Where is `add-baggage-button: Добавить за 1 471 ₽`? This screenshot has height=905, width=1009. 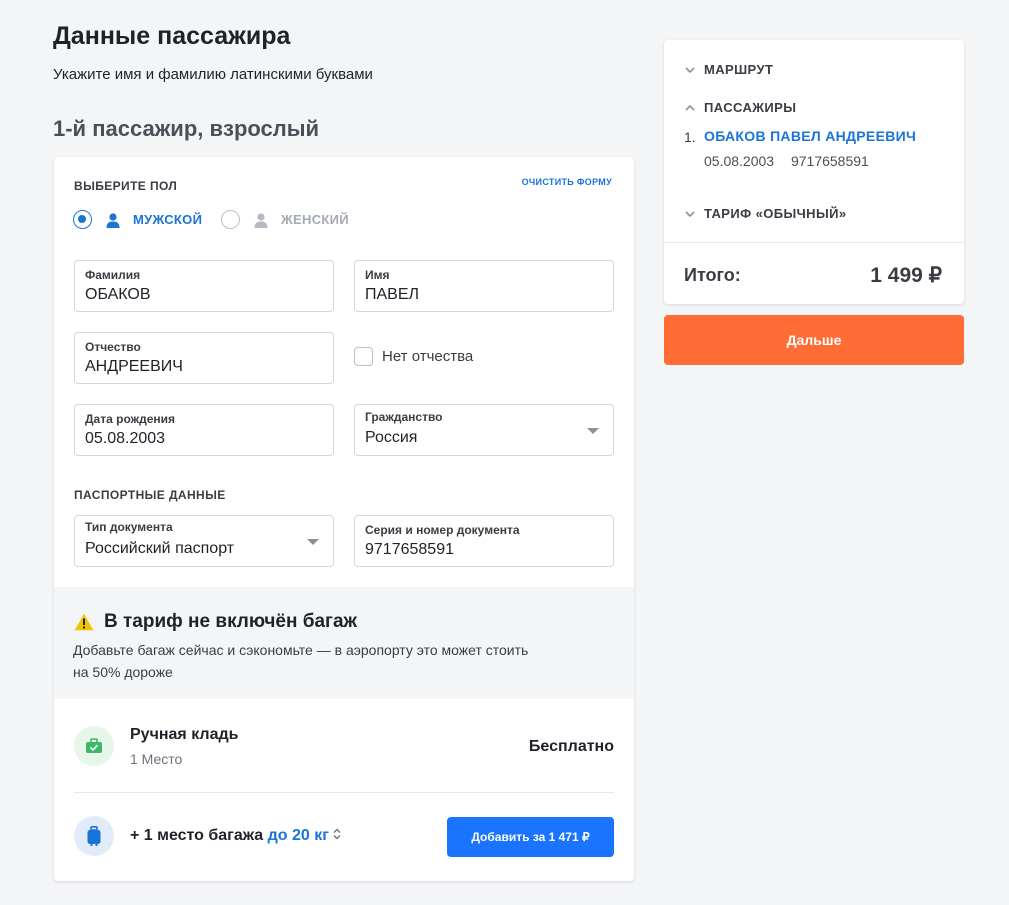 add-baggage-button: Добавить за 1 471 ₽ is located at coordinates (530, 837).